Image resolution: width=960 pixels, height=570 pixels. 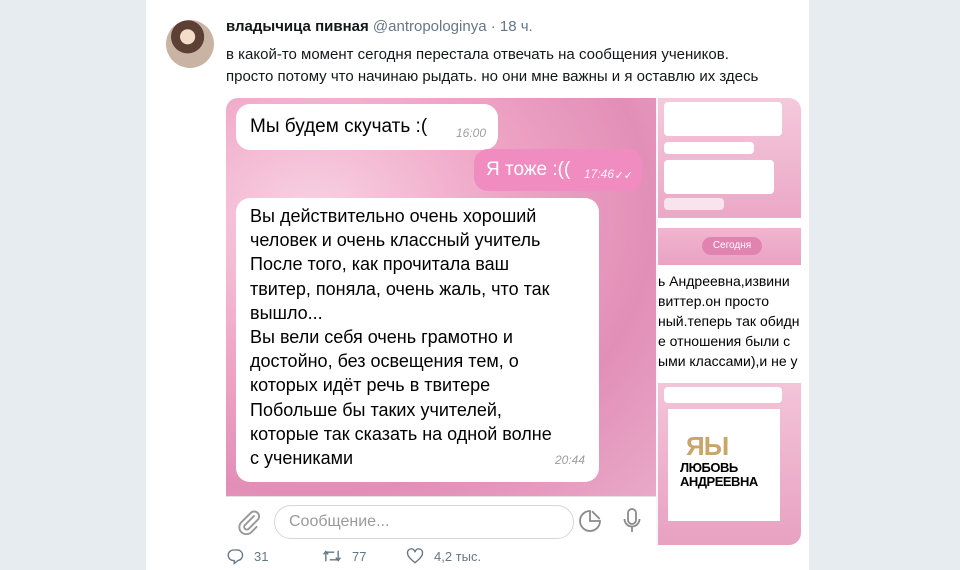 What do you see at coordinates (569, 459) in the screenshot?
I see `message-time: 20:44` at bounding box center [569, 459].